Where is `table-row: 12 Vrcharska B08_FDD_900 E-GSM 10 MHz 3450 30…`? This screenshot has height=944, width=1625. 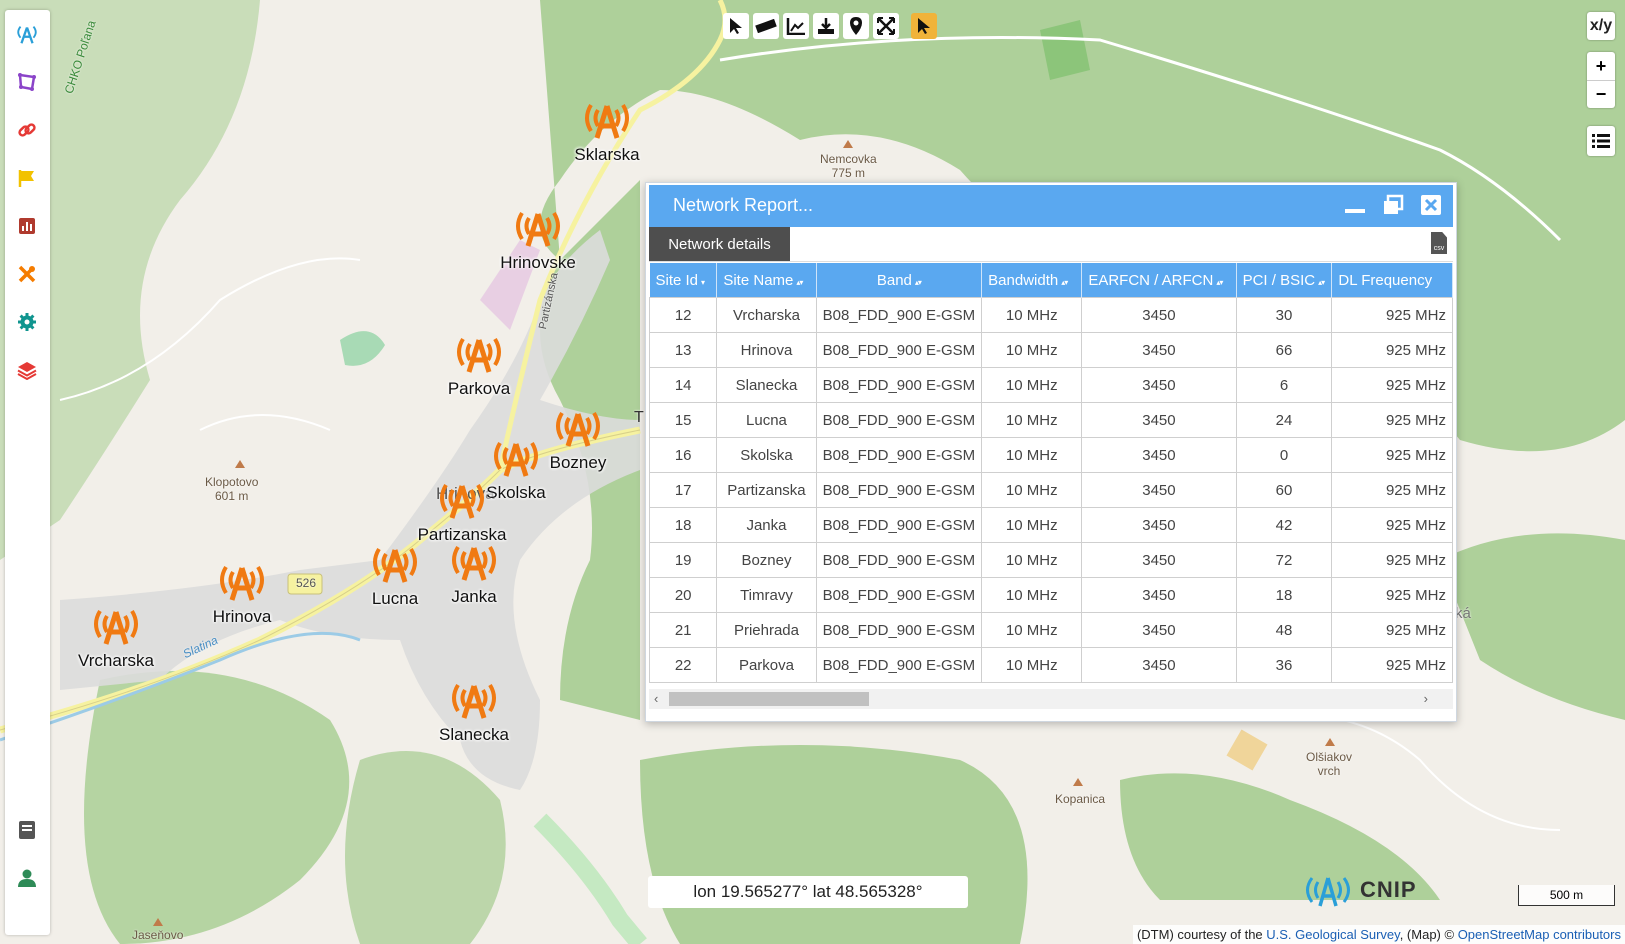 table-row: 12 Vrcharska B08_FDD_900 E-GSM 10 MHz 3450 30… is located at coordinates (1051, 315).